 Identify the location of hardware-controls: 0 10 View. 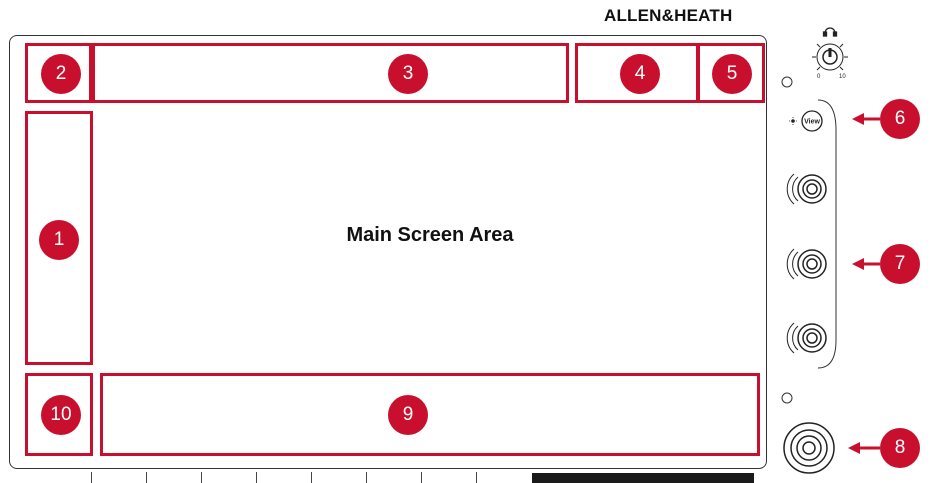
(830, 250).